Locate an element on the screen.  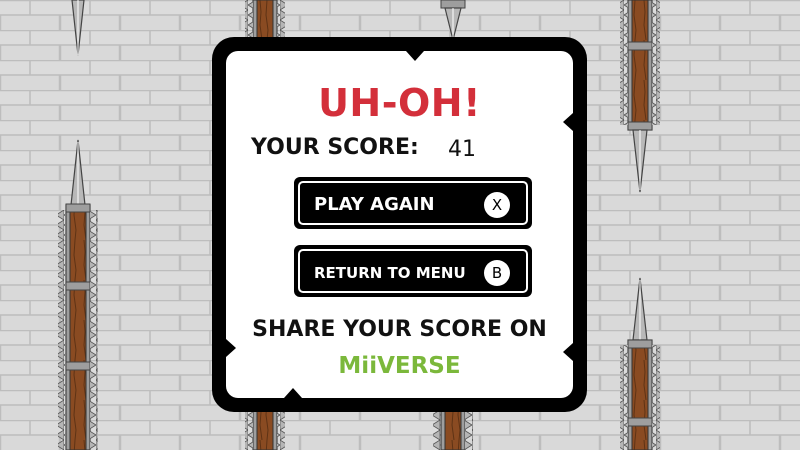
miiverse-share-link: MiiVERSE is located at coordinates (399, 366).